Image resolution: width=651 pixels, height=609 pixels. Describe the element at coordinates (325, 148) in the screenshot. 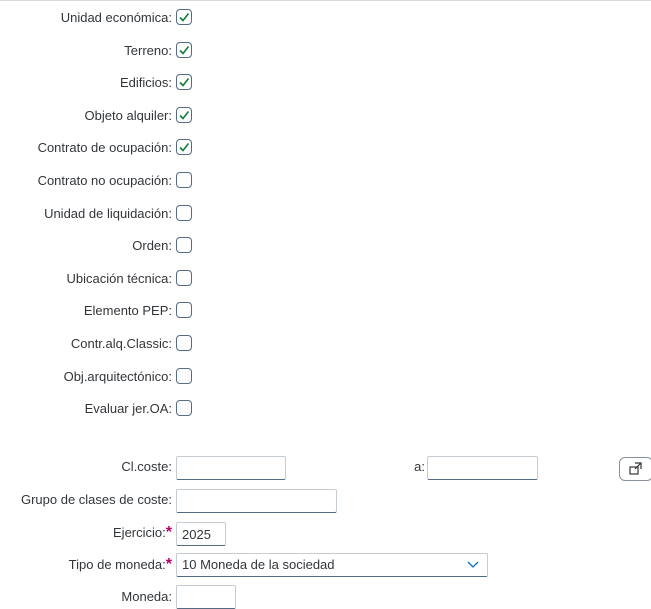

I see `checkbox-row: Contrato de ocupación:` at that location.